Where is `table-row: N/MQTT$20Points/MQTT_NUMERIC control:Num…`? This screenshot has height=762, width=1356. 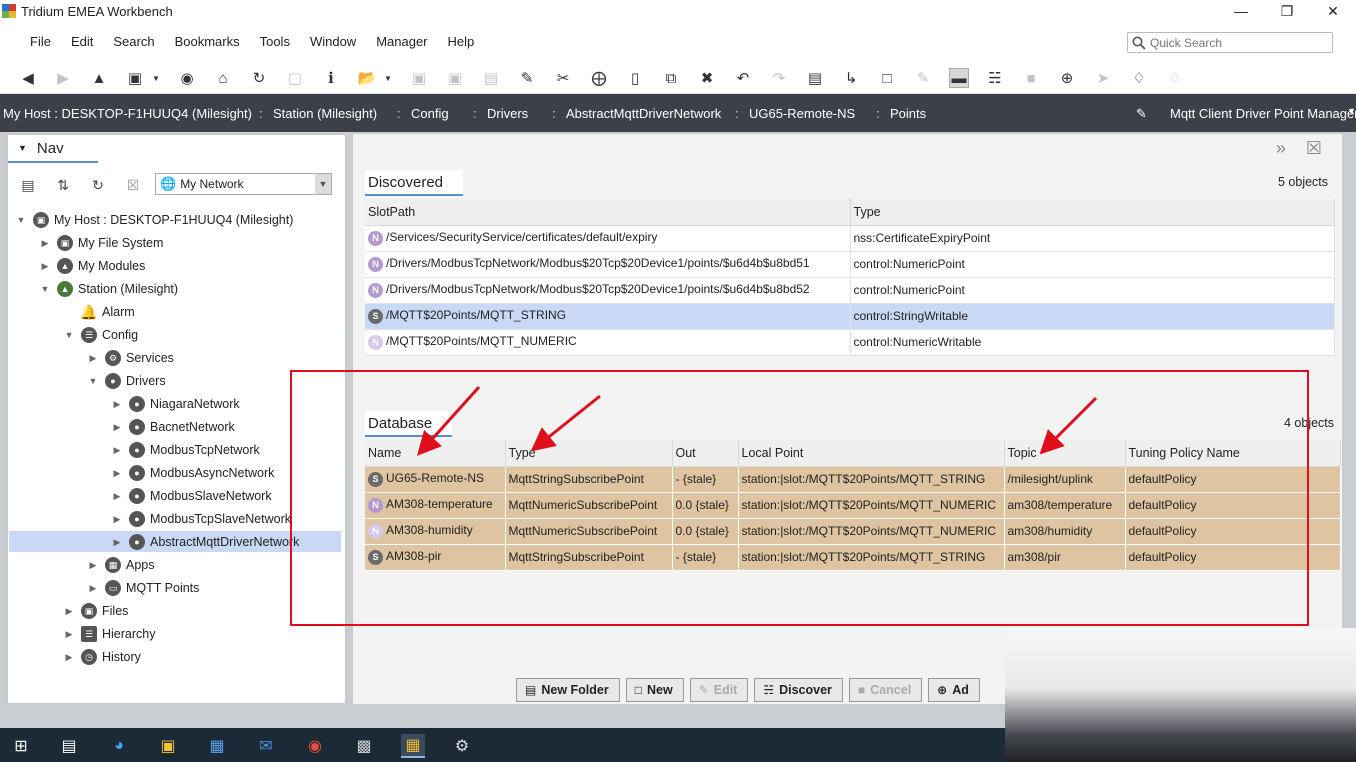
table-row: N/MQTT$20Points/MQTT_NUMERIC control:Num… is located at coordinates (850, 342).